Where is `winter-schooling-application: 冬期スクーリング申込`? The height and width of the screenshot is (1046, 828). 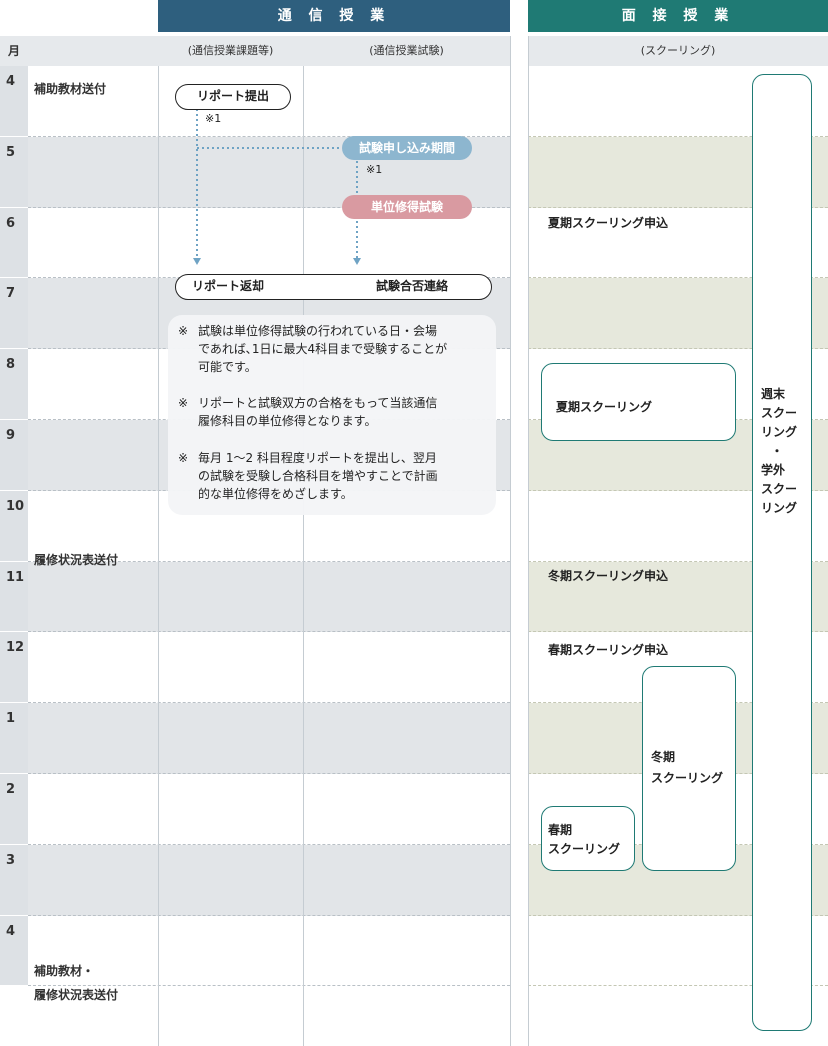 winter-schooling-application: 冬期スクーリング申込 is located at coordinates (608, 576).